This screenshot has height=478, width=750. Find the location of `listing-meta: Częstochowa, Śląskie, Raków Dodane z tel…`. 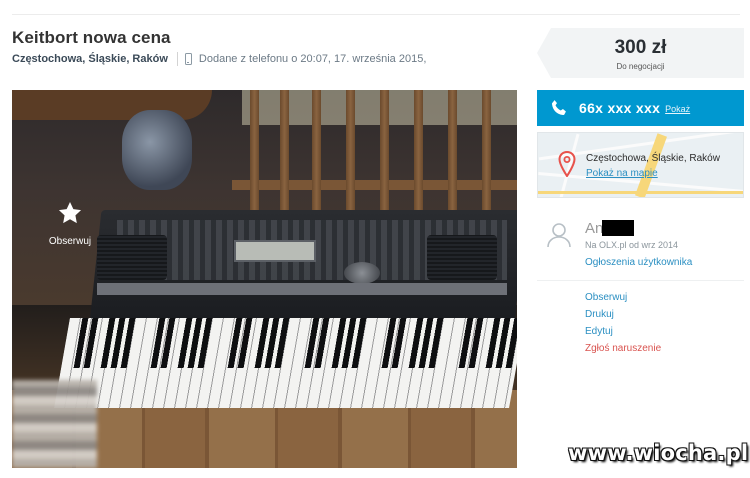

listing-meta: Częstochowa, Śląskie, Raków Dodane z tel… is located at coordinates (219, 59).